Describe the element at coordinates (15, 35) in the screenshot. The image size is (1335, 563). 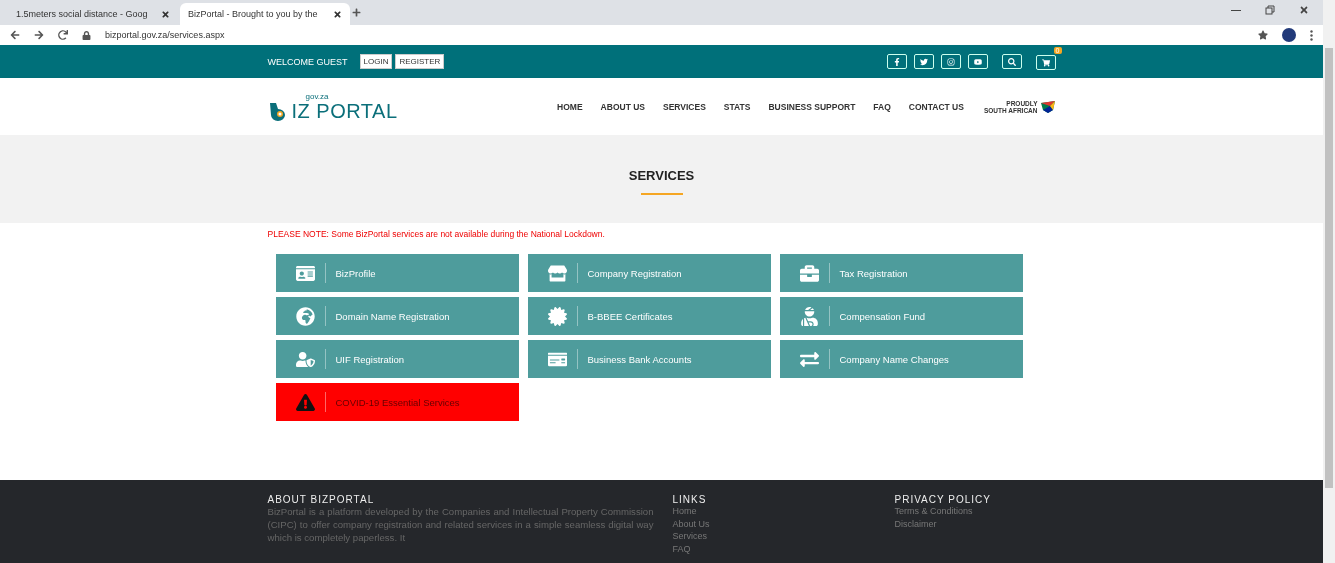
I see `back-icon` at that location.